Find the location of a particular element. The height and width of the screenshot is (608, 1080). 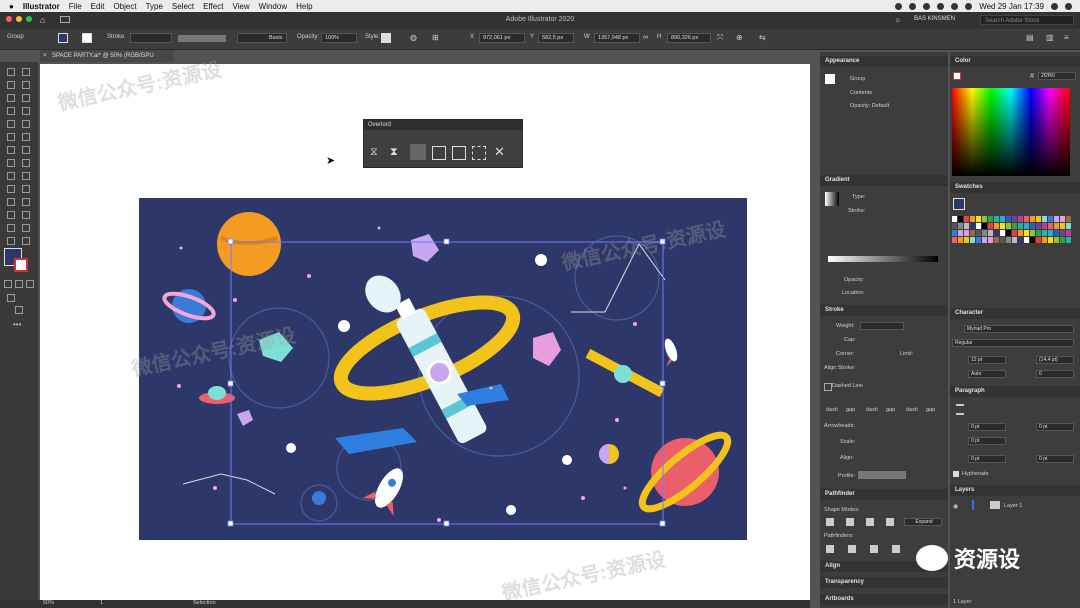

perspective-grid-tool-icon is located at coordinates (26, 176).